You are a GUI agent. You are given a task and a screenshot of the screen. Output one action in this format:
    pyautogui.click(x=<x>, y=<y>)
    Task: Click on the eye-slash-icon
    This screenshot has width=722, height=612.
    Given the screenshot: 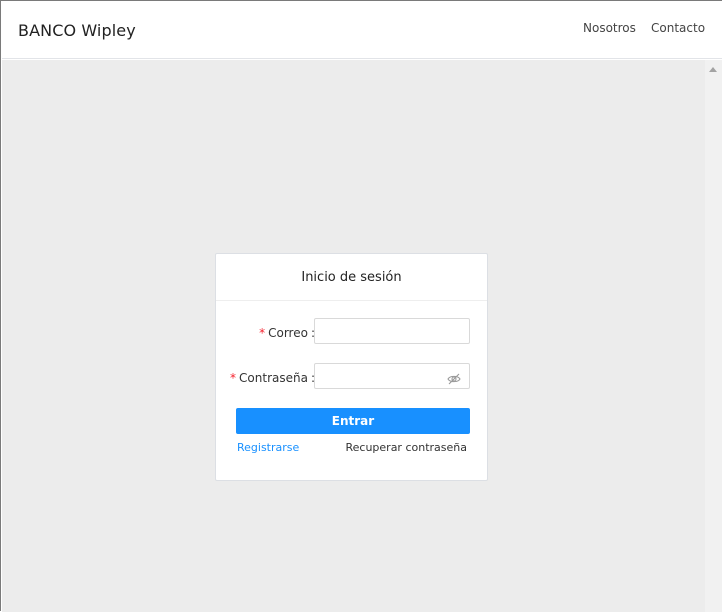 What is the action you would take?
    pyautogui.click(x=454, y=377)
    